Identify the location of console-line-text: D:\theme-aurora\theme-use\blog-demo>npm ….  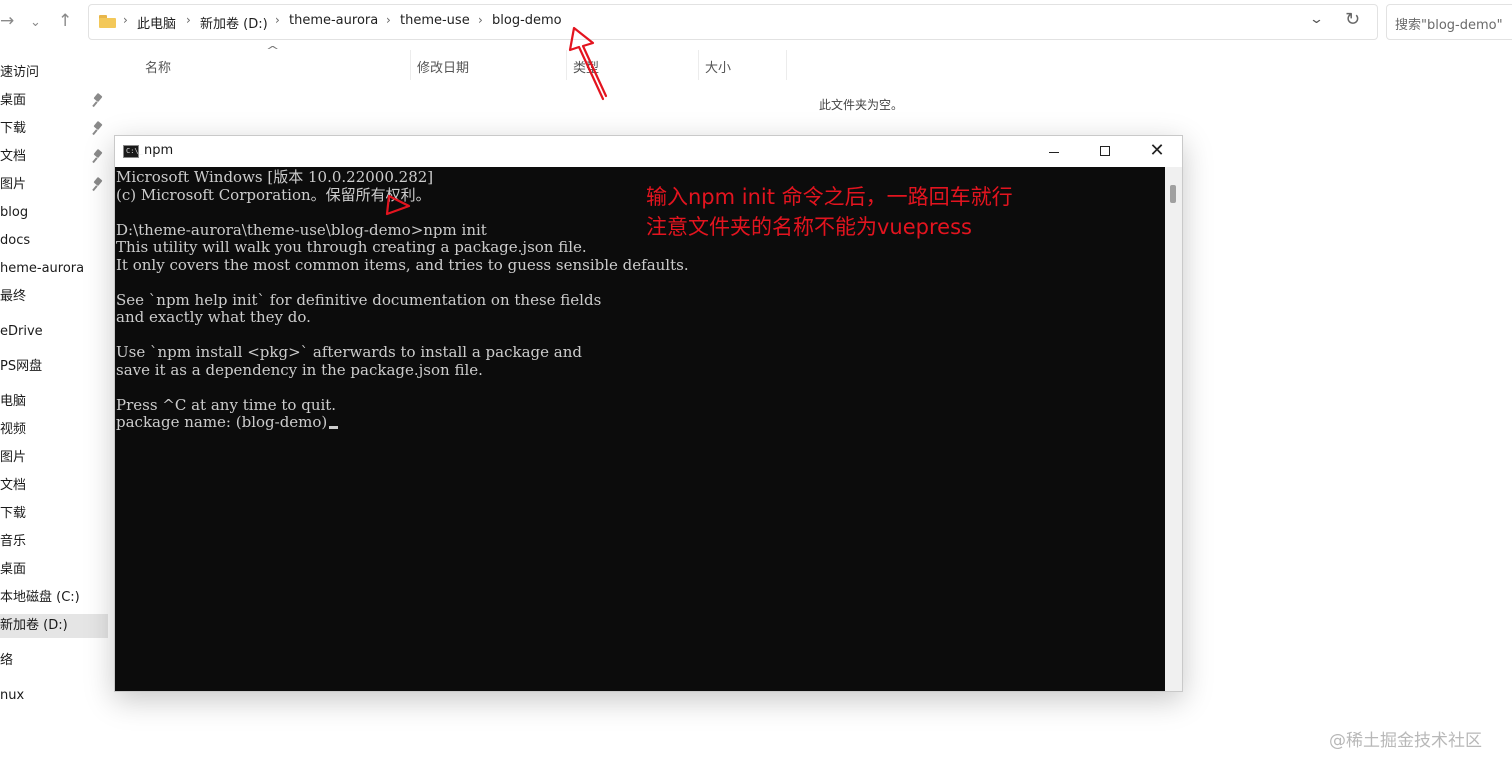
(301, 229).